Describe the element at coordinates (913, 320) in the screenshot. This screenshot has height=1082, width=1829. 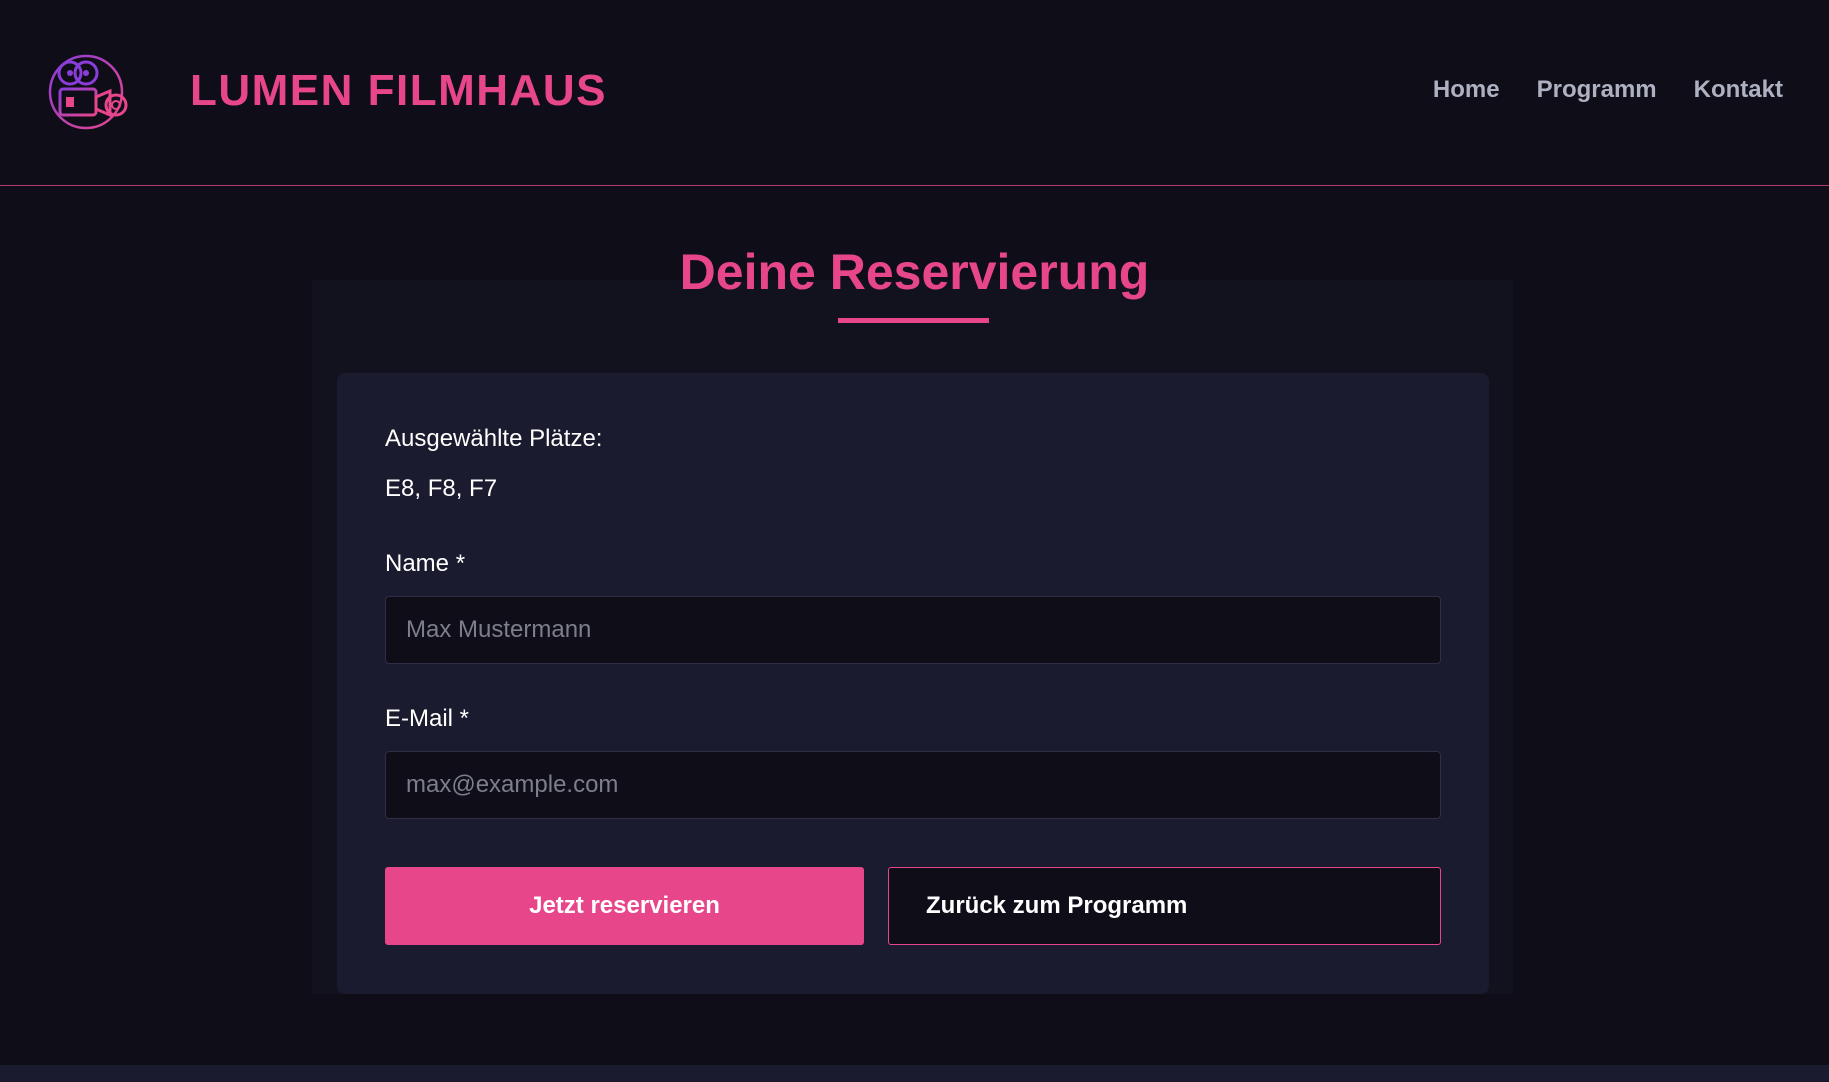
I see `title-underline` at that location.